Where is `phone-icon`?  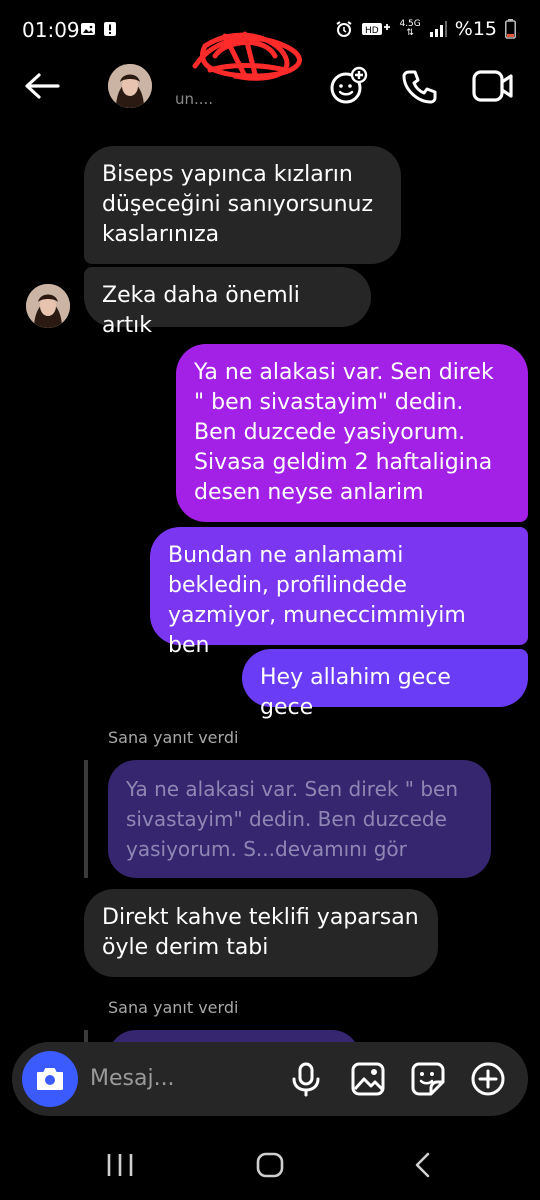
phone-icon is located at coordinates (419, 87).